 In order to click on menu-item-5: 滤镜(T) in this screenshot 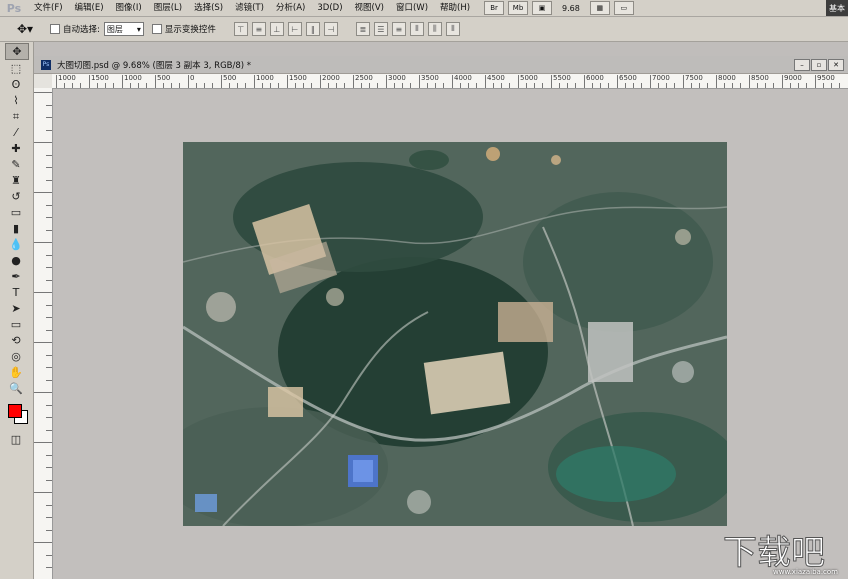, I will do `click(249, 8)`.